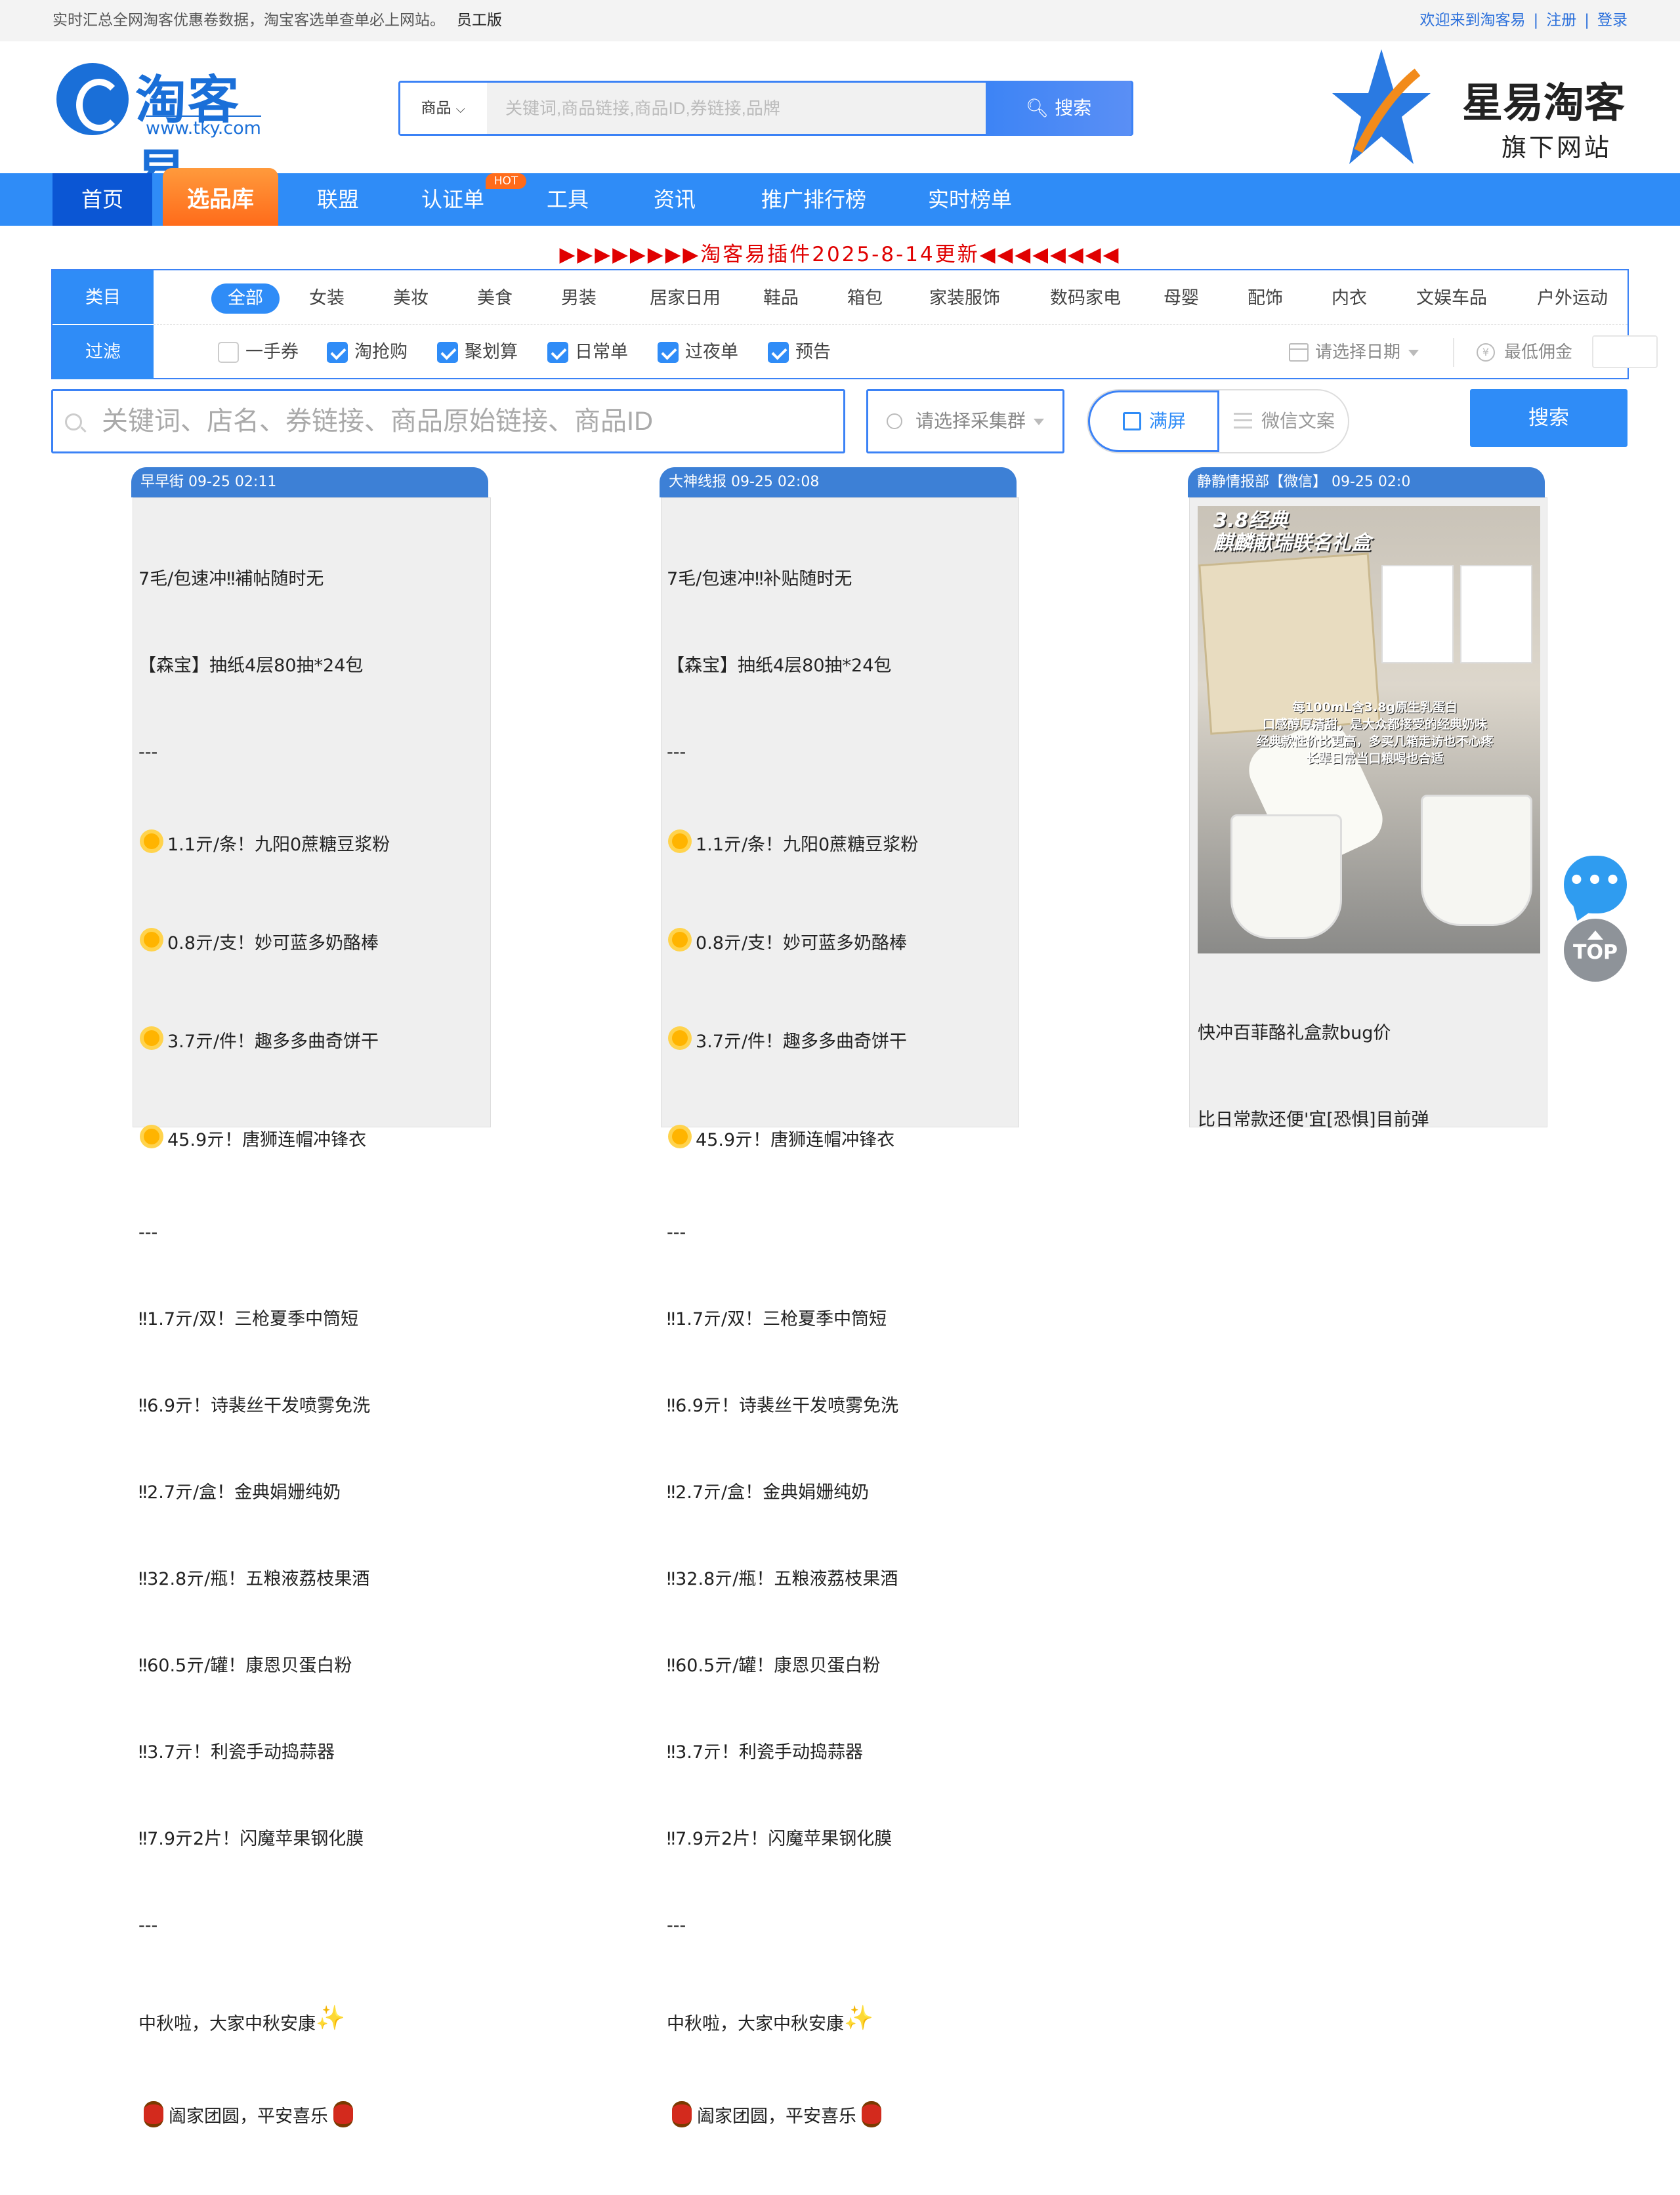 The image size is (1680, 2195). I want to click on category-item: 居家日用, so click(685, 298).